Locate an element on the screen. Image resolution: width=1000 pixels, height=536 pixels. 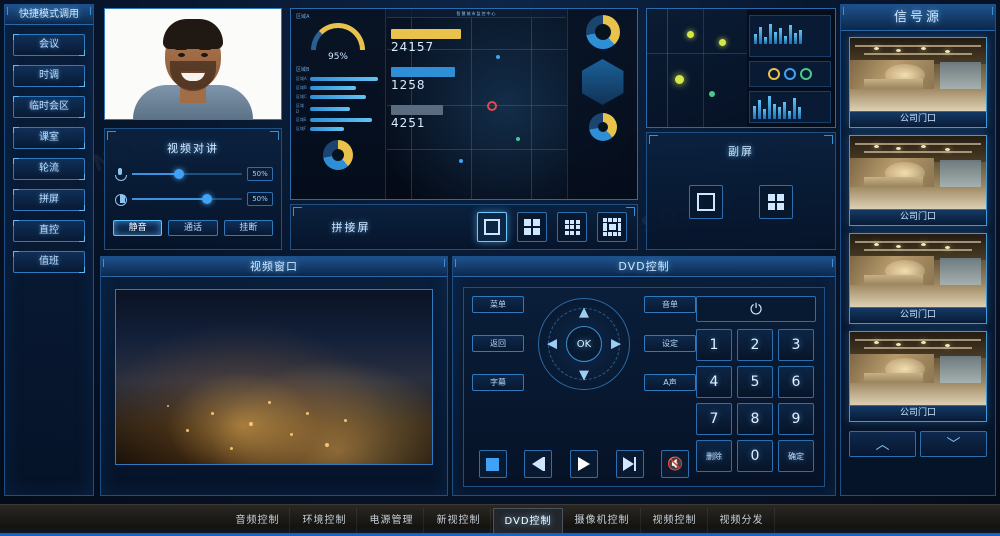
avatar-eye-right is located at coordinates (204, 55).